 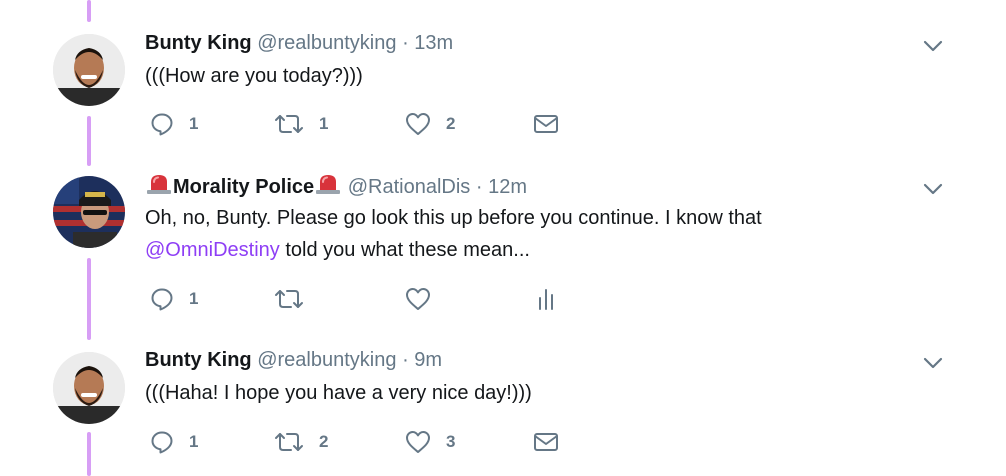 I want to click on avatar, so click(x=89, y=388).